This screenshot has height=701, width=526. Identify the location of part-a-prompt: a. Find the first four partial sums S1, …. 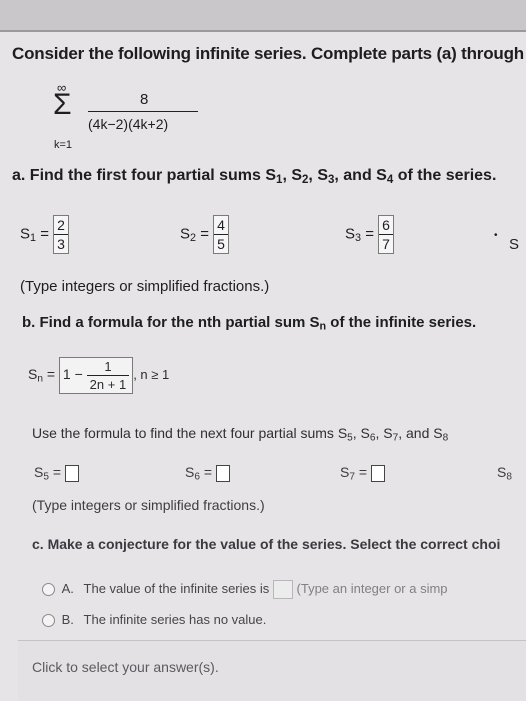
(254, 176).